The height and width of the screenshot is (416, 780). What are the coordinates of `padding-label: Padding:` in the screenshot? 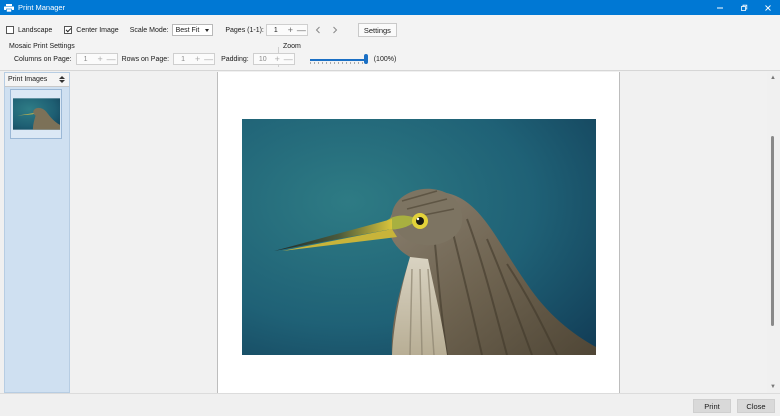 It's located at (235, 59).